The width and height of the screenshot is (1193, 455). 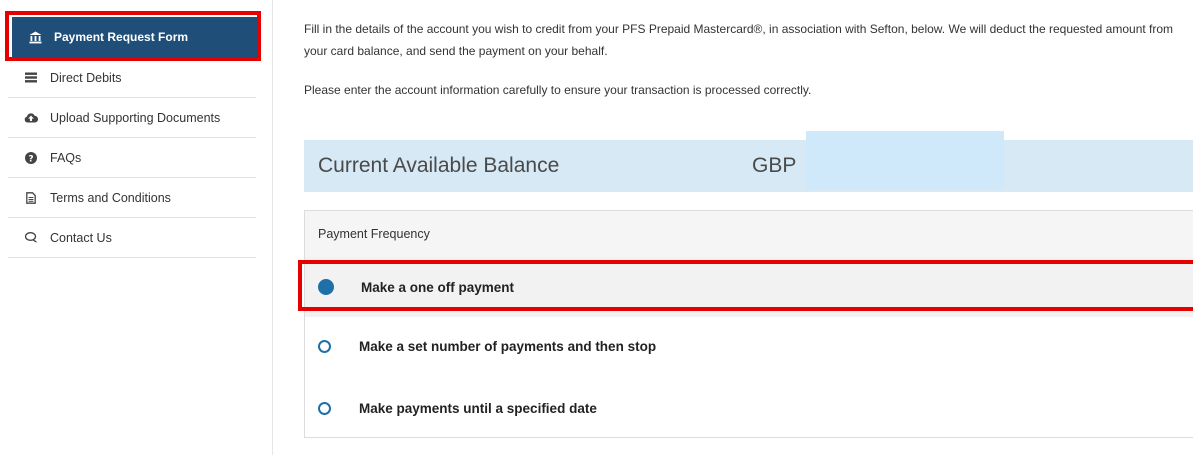 I want to click on payment-frequency-header: Payment Frequency, so click(x=749, y=234).